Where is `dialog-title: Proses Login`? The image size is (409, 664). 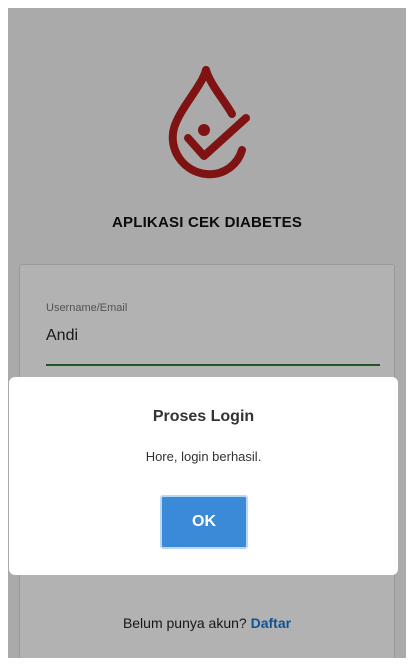
dialog-title: Proses Login is located at coordinates (203, 416).